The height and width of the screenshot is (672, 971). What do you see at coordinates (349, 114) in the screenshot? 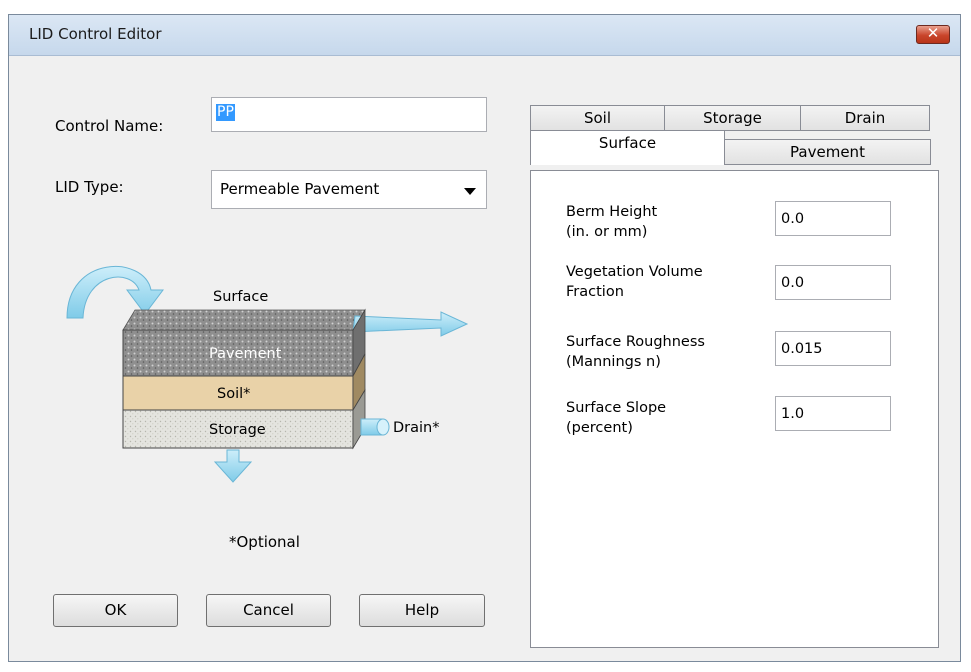
I see `control-name-input: PP` at bounding box center [349, 114].